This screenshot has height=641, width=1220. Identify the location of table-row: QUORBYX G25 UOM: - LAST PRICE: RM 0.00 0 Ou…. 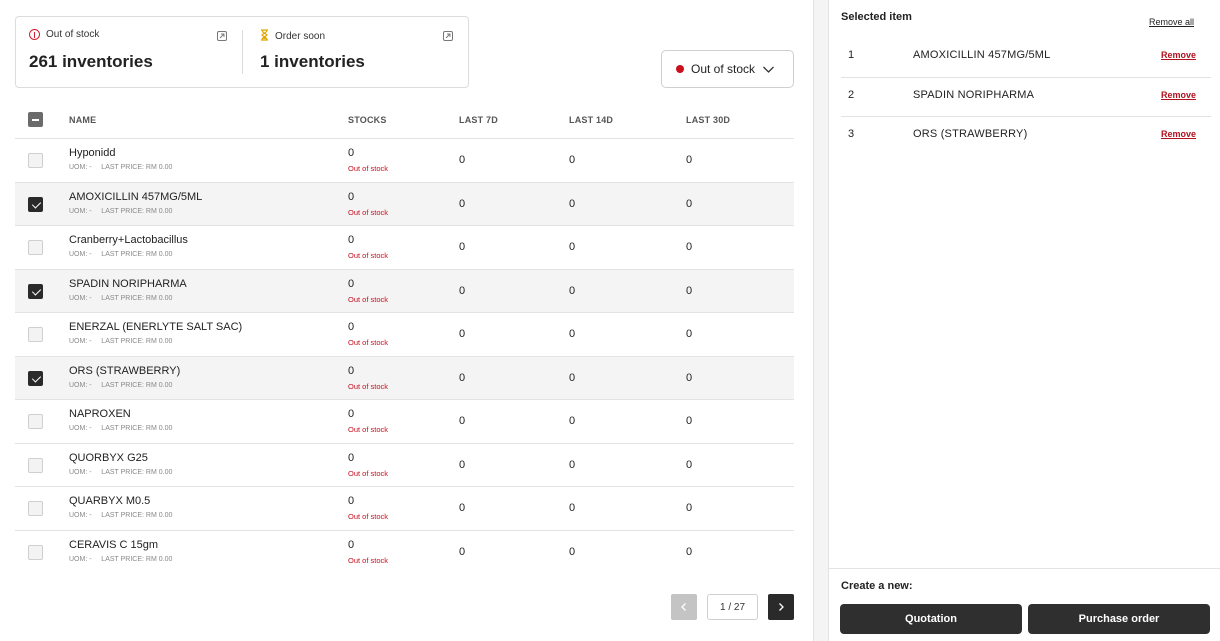
(404, 465).